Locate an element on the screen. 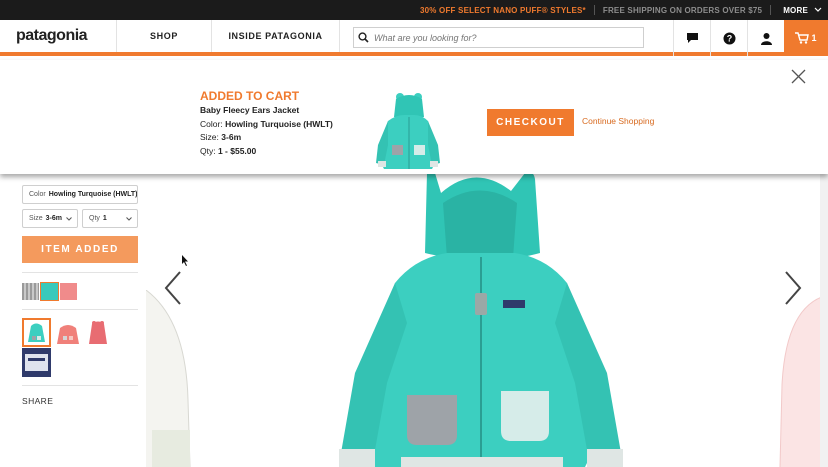 The height and width of the screenshot is (467, 828). size-select: Size 3-6m is located at coordinates (50, 218).